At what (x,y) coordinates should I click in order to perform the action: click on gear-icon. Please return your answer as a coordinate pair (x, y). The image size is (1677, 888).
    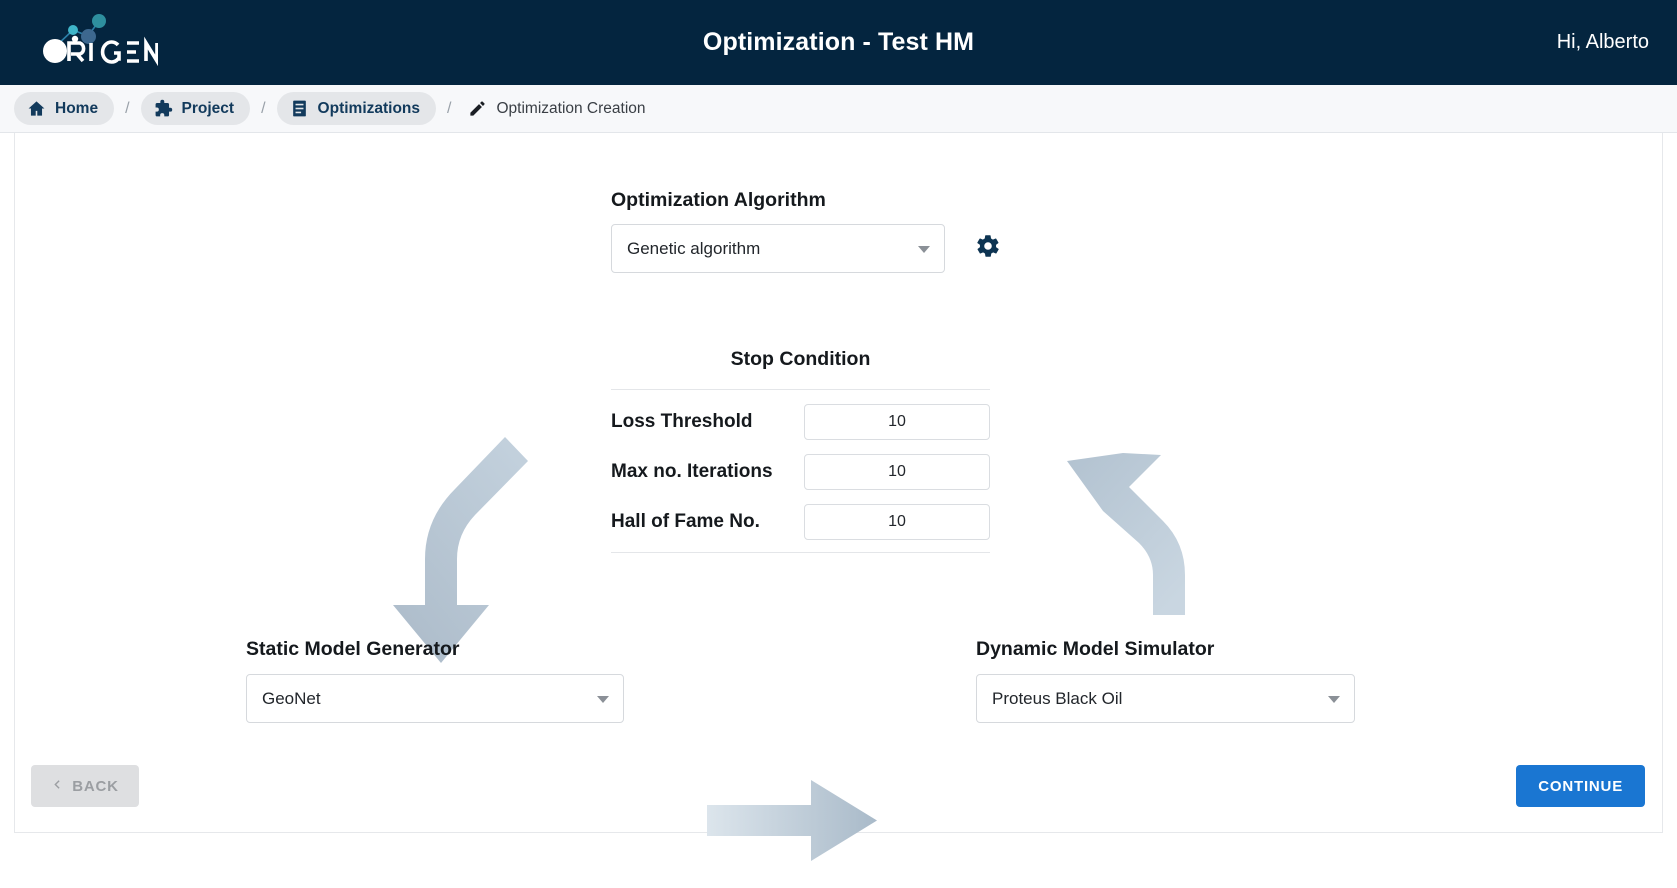
    Looking at the image, I should click on (988, 248).